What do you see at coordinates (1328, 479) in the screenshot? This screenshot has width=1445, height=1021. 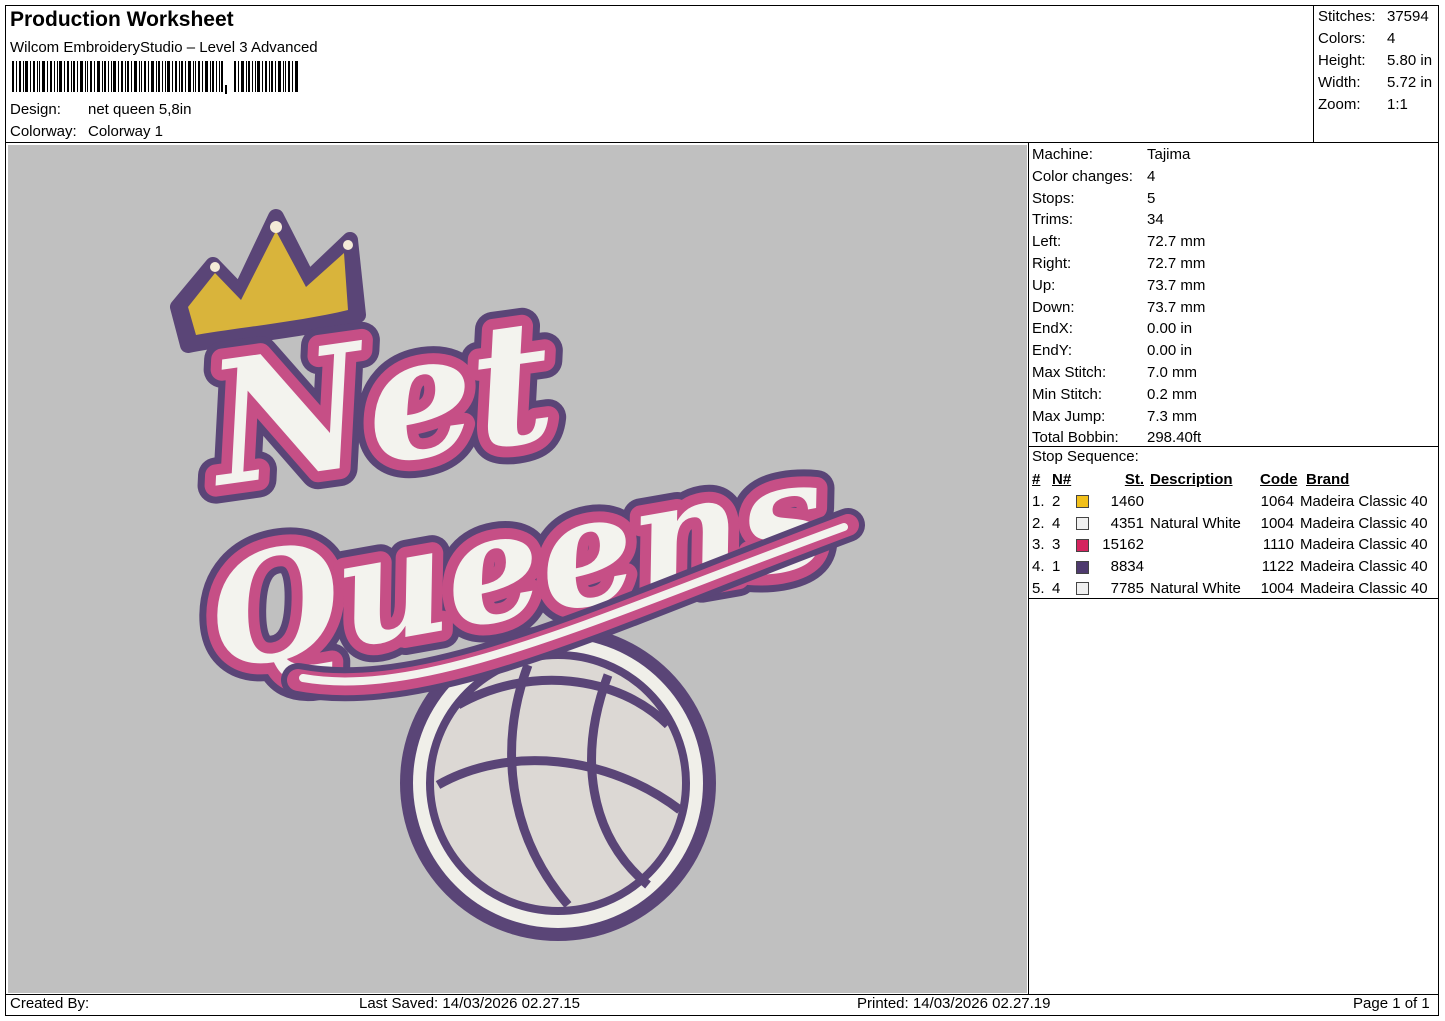 I see `header-brand: Brand` at bounding box center [1328, 479].